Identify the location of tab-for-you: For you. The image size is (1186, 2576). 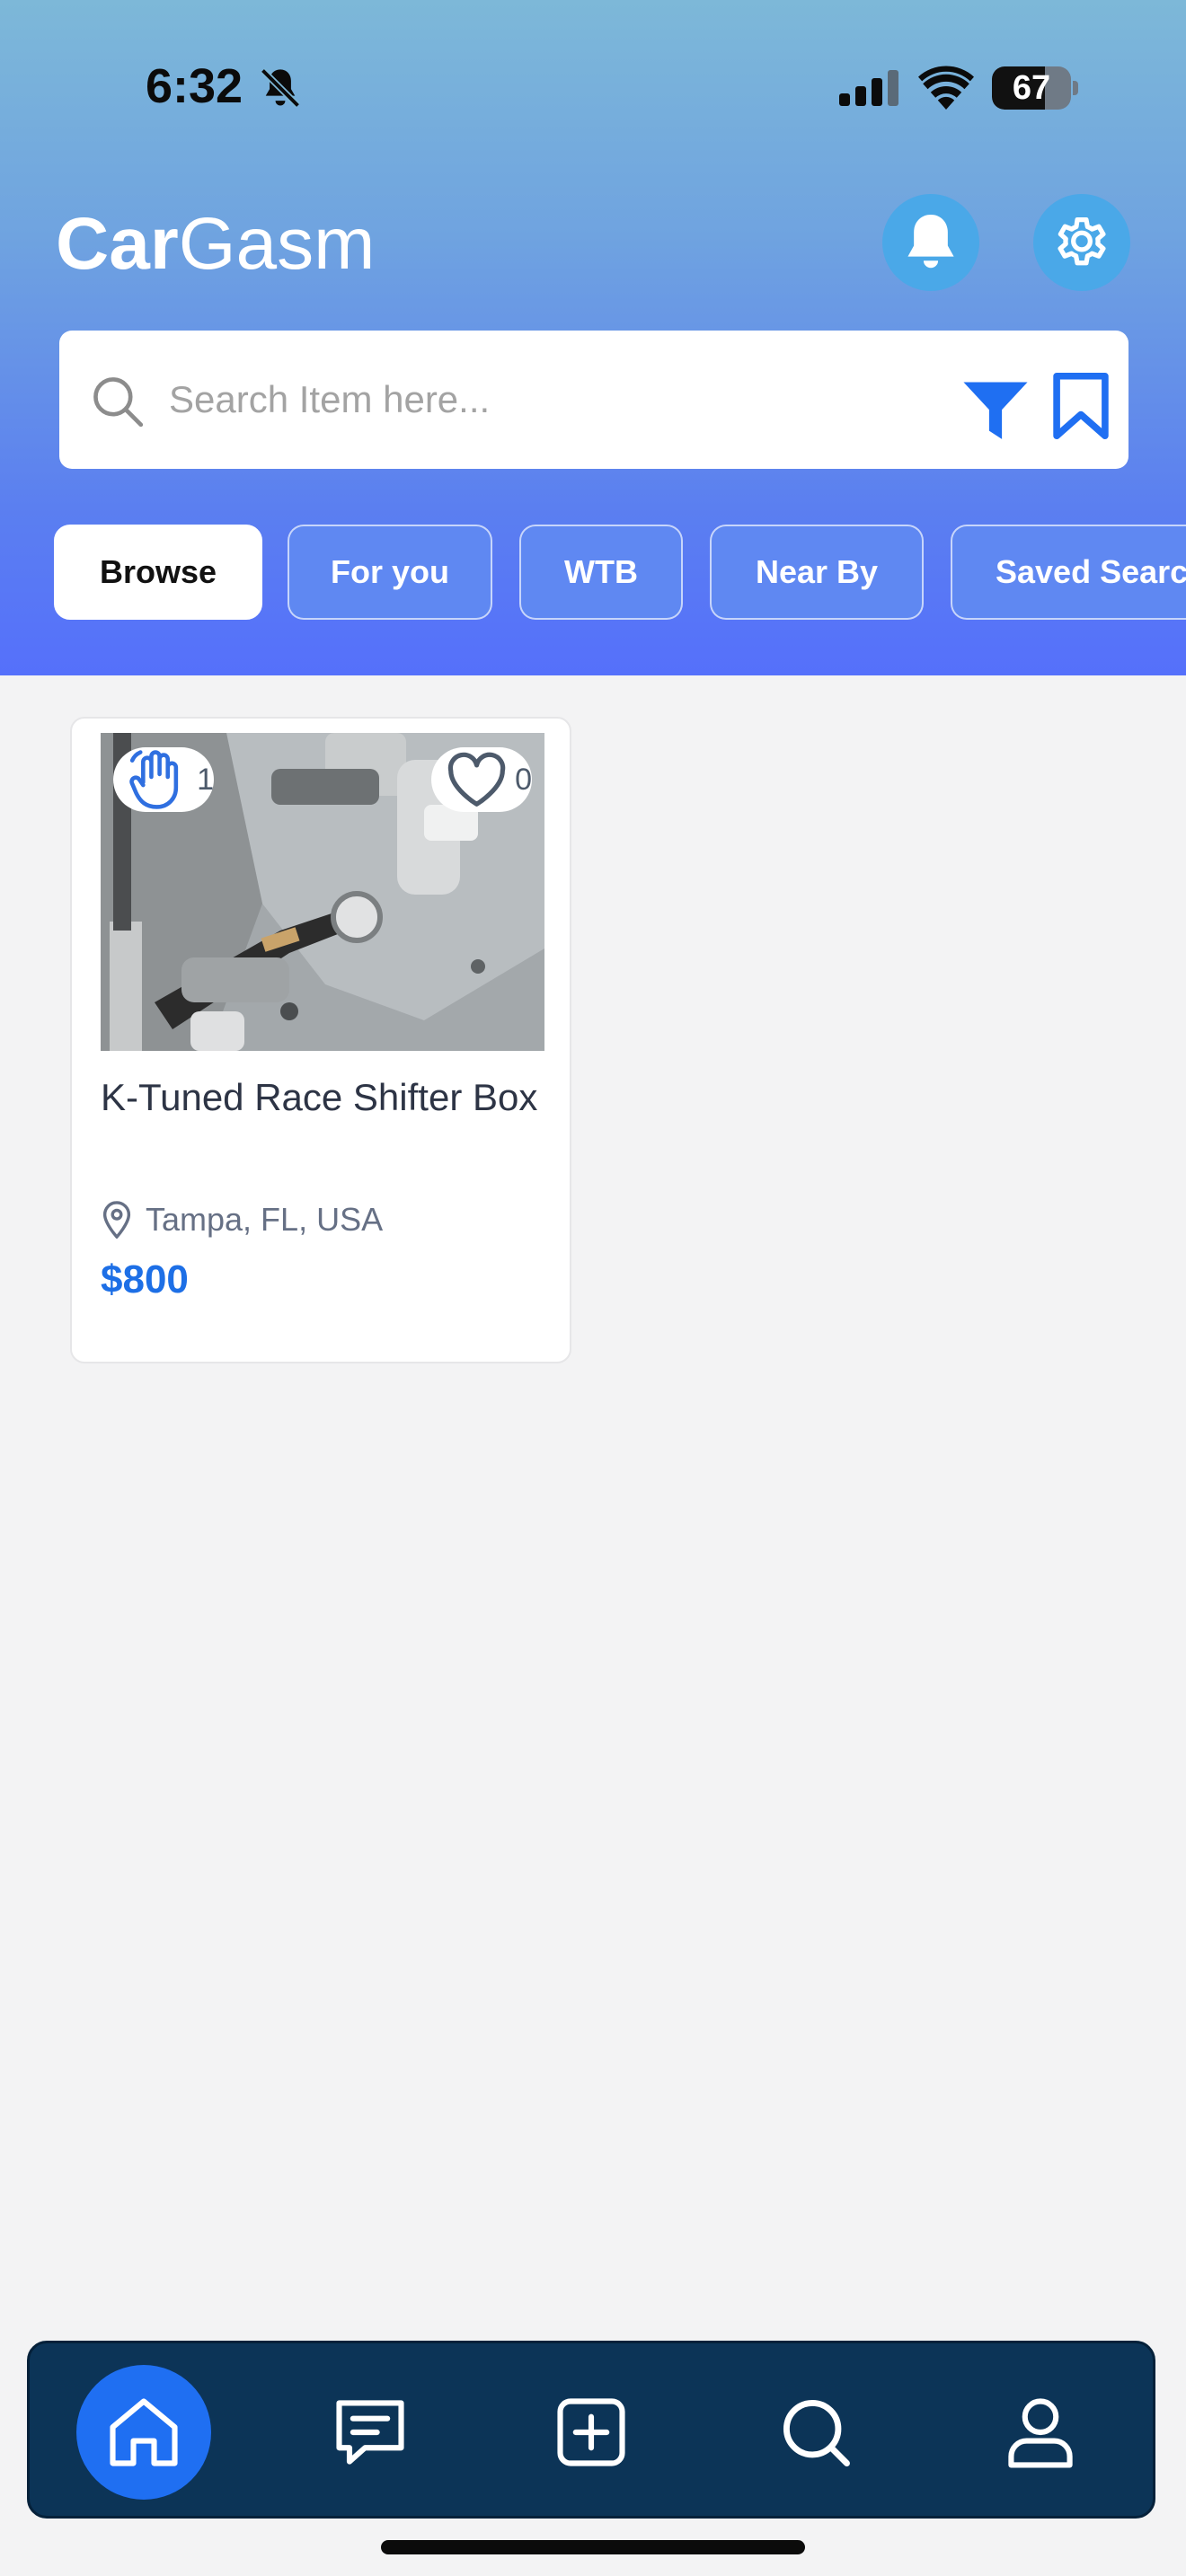
(390, 572).